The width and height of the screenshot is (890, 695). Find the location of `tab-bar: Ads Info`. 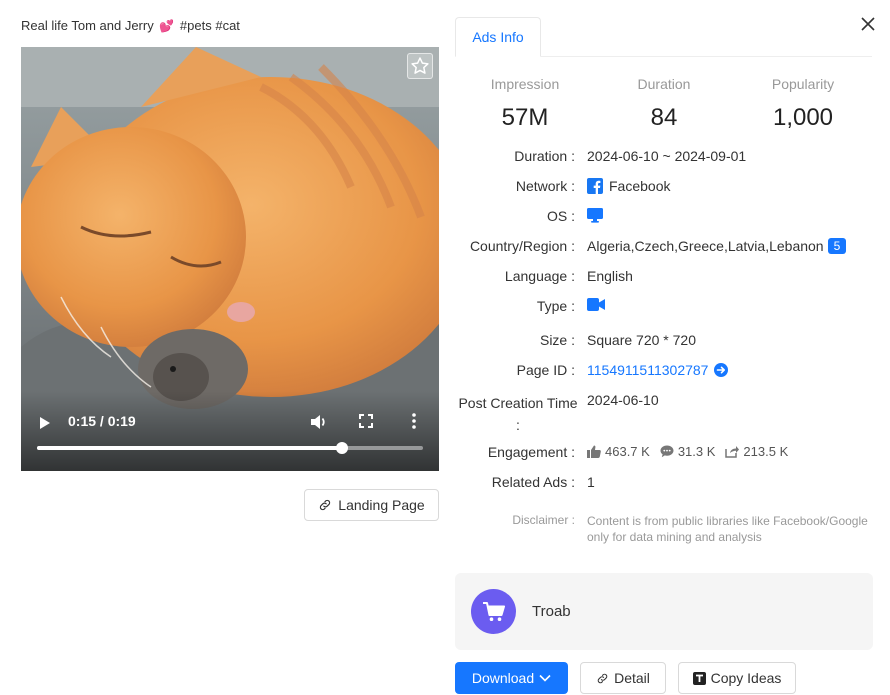

tab-bar: Ads Info is located at coordinates (663, 37).